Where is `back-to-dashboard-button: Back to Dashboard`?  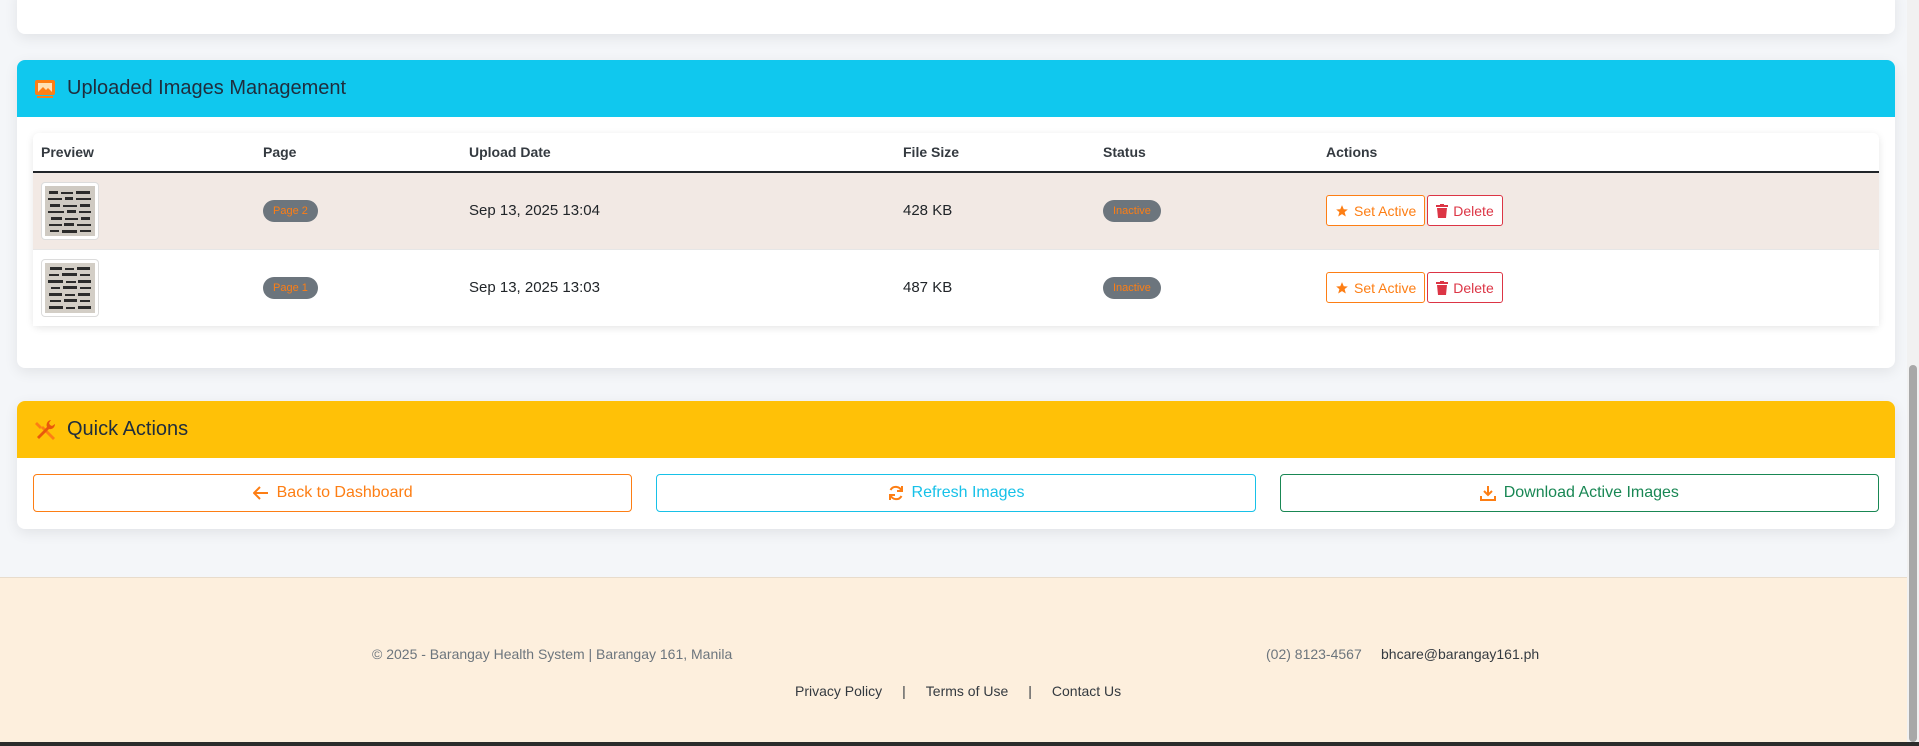 back-to-dashboard-button: Back to Dashboard is located at coordinates (333, 493).